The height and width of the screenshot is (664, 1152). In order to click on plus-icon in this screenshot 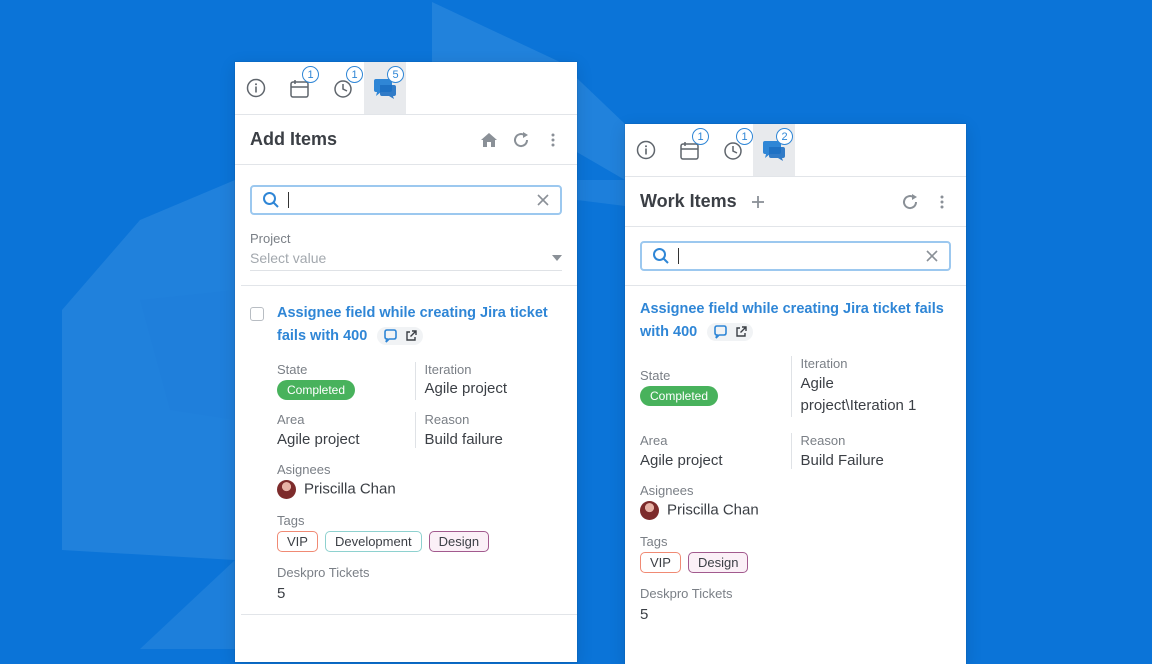, I will do `click(757, 201)`.